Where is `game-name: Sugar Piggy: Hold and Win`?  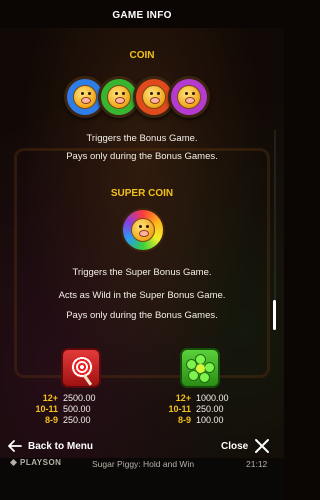 game-name: Sugar Piggy: Hold and Win is located at coordinates (143, 464).